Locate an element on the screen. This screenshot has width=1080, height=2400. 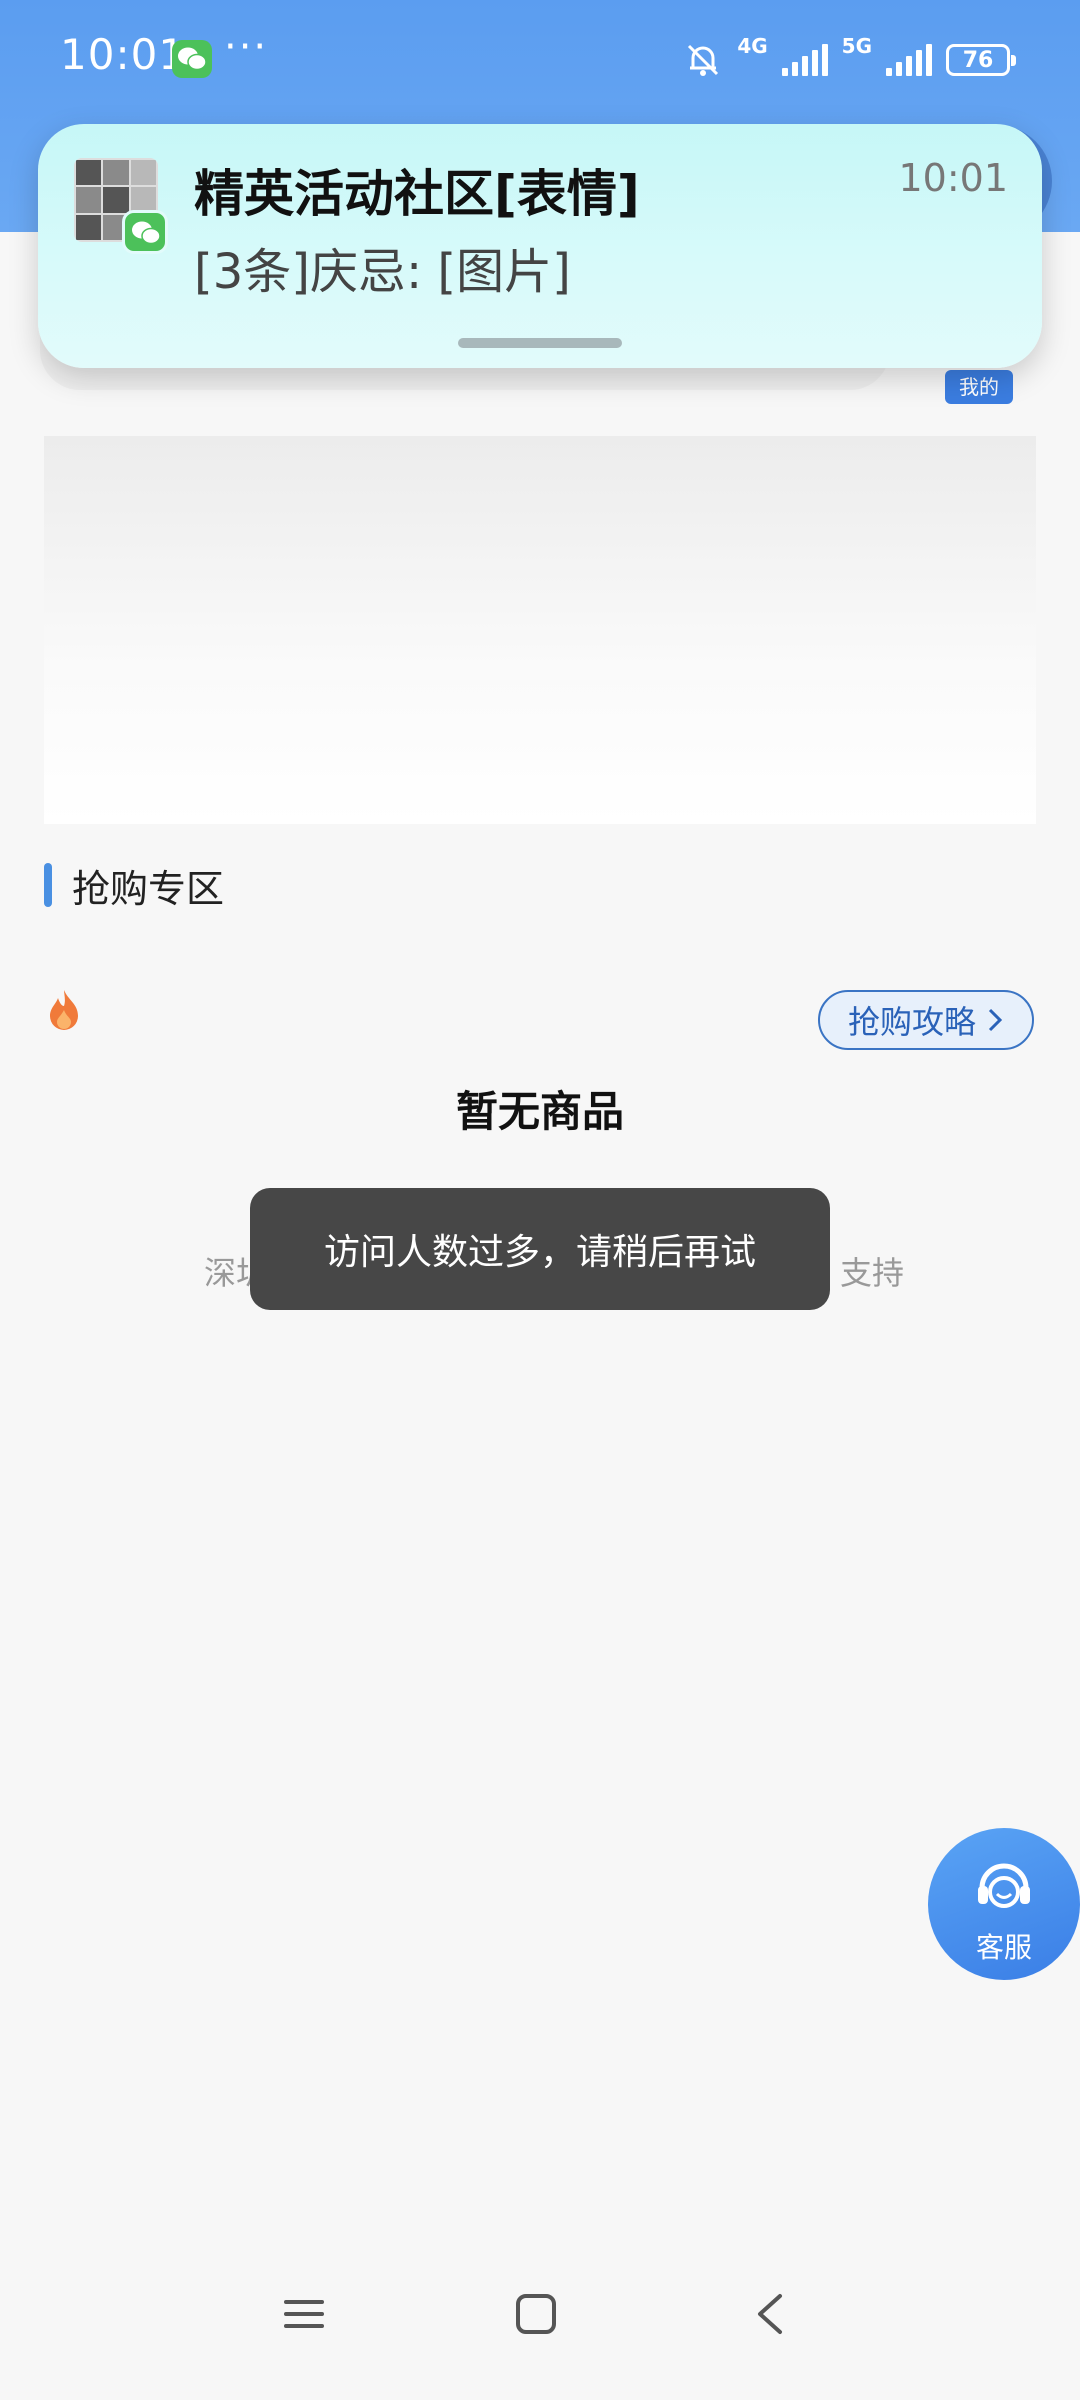
customer-service-button: 客服 is located at coordinates (1004, 1904).